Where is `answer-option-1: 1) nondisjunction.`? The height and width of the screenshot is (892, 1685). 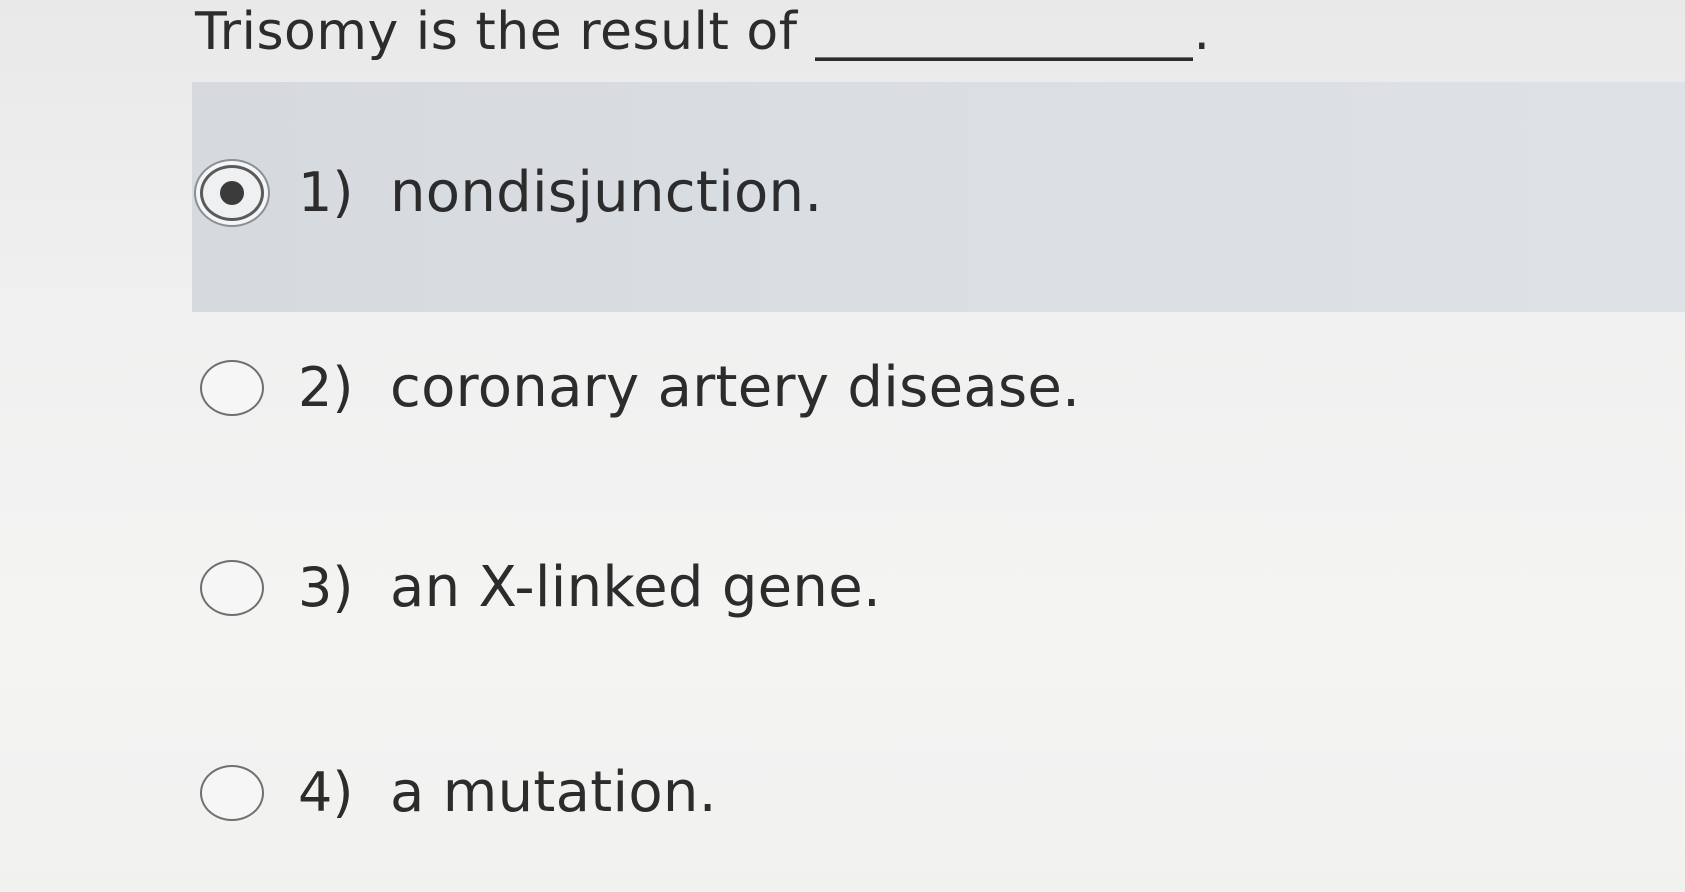
answer-option-1: 1) nondisjunction. is located at coordinates (511, 192).